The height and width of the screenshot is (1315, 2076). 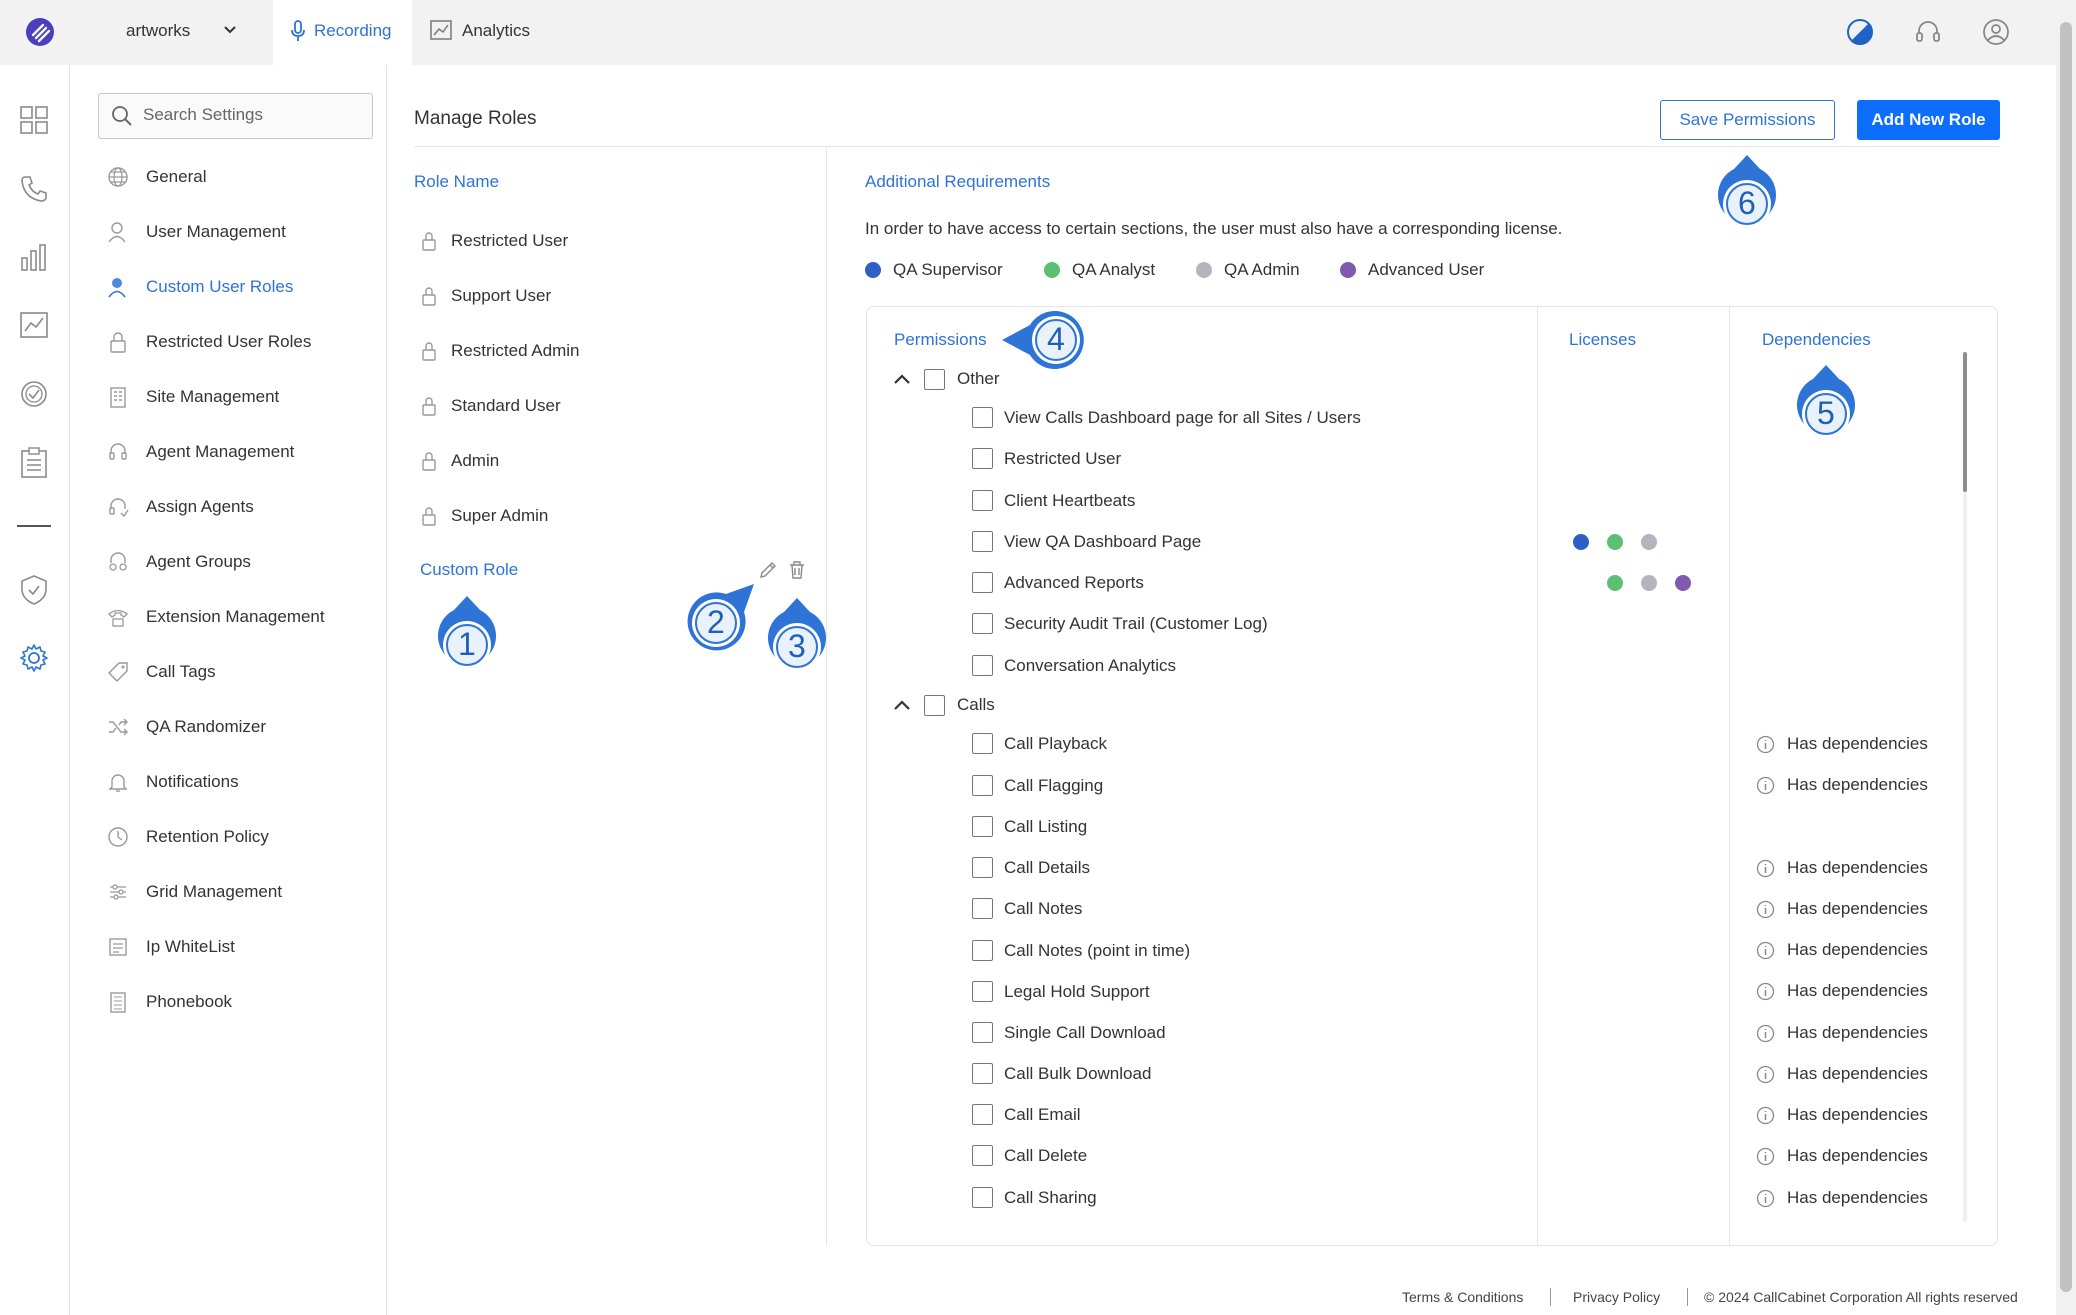 What do you see at coordinates (1058, 583) in the screenshot?
I see `permission-row: Advanced Reports` at bounding box center [1058, 583].